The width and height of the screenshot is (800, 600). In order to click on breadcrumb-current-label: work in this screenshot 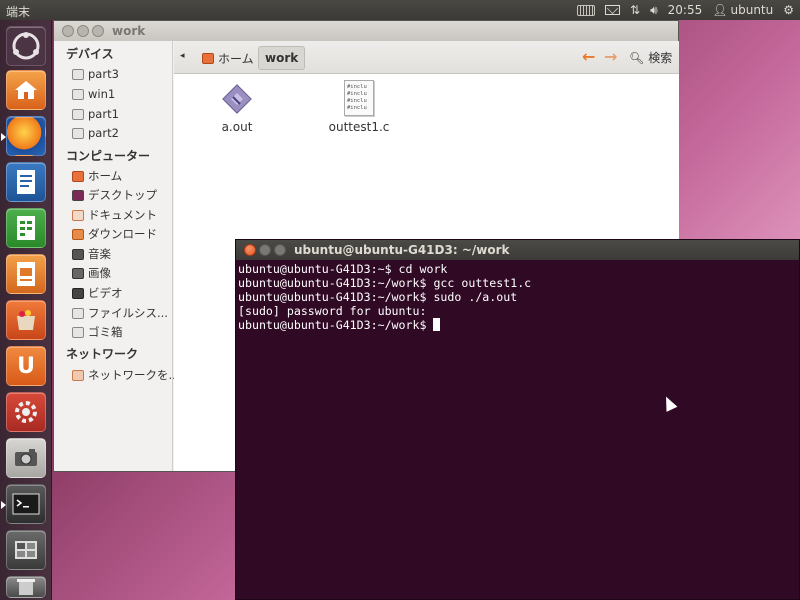, I will do `click(282, 58)`.